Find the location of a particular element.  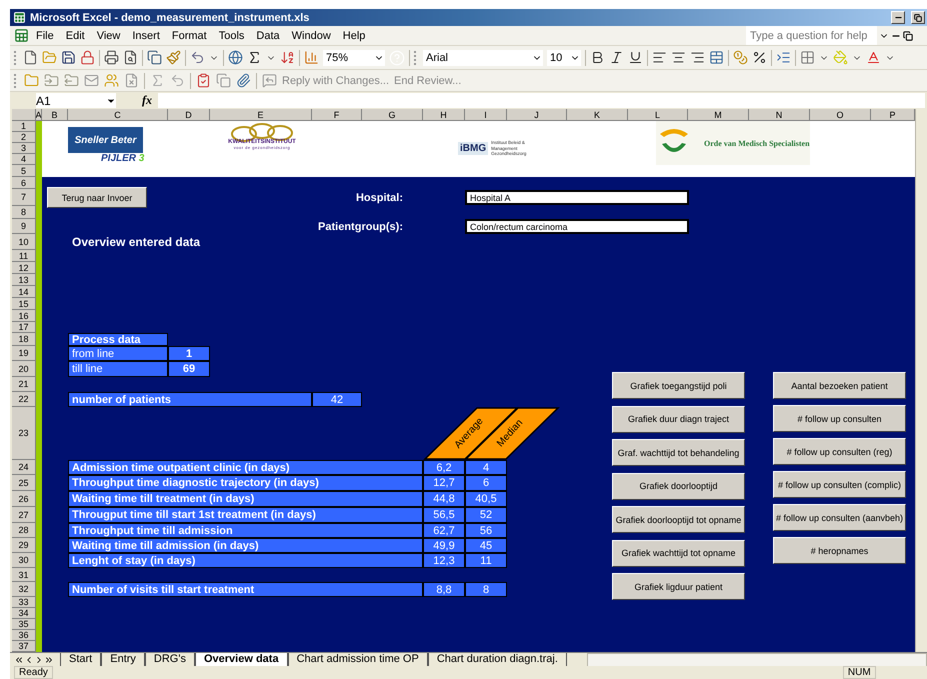

column-header: E is located at coordinates (261, 115).